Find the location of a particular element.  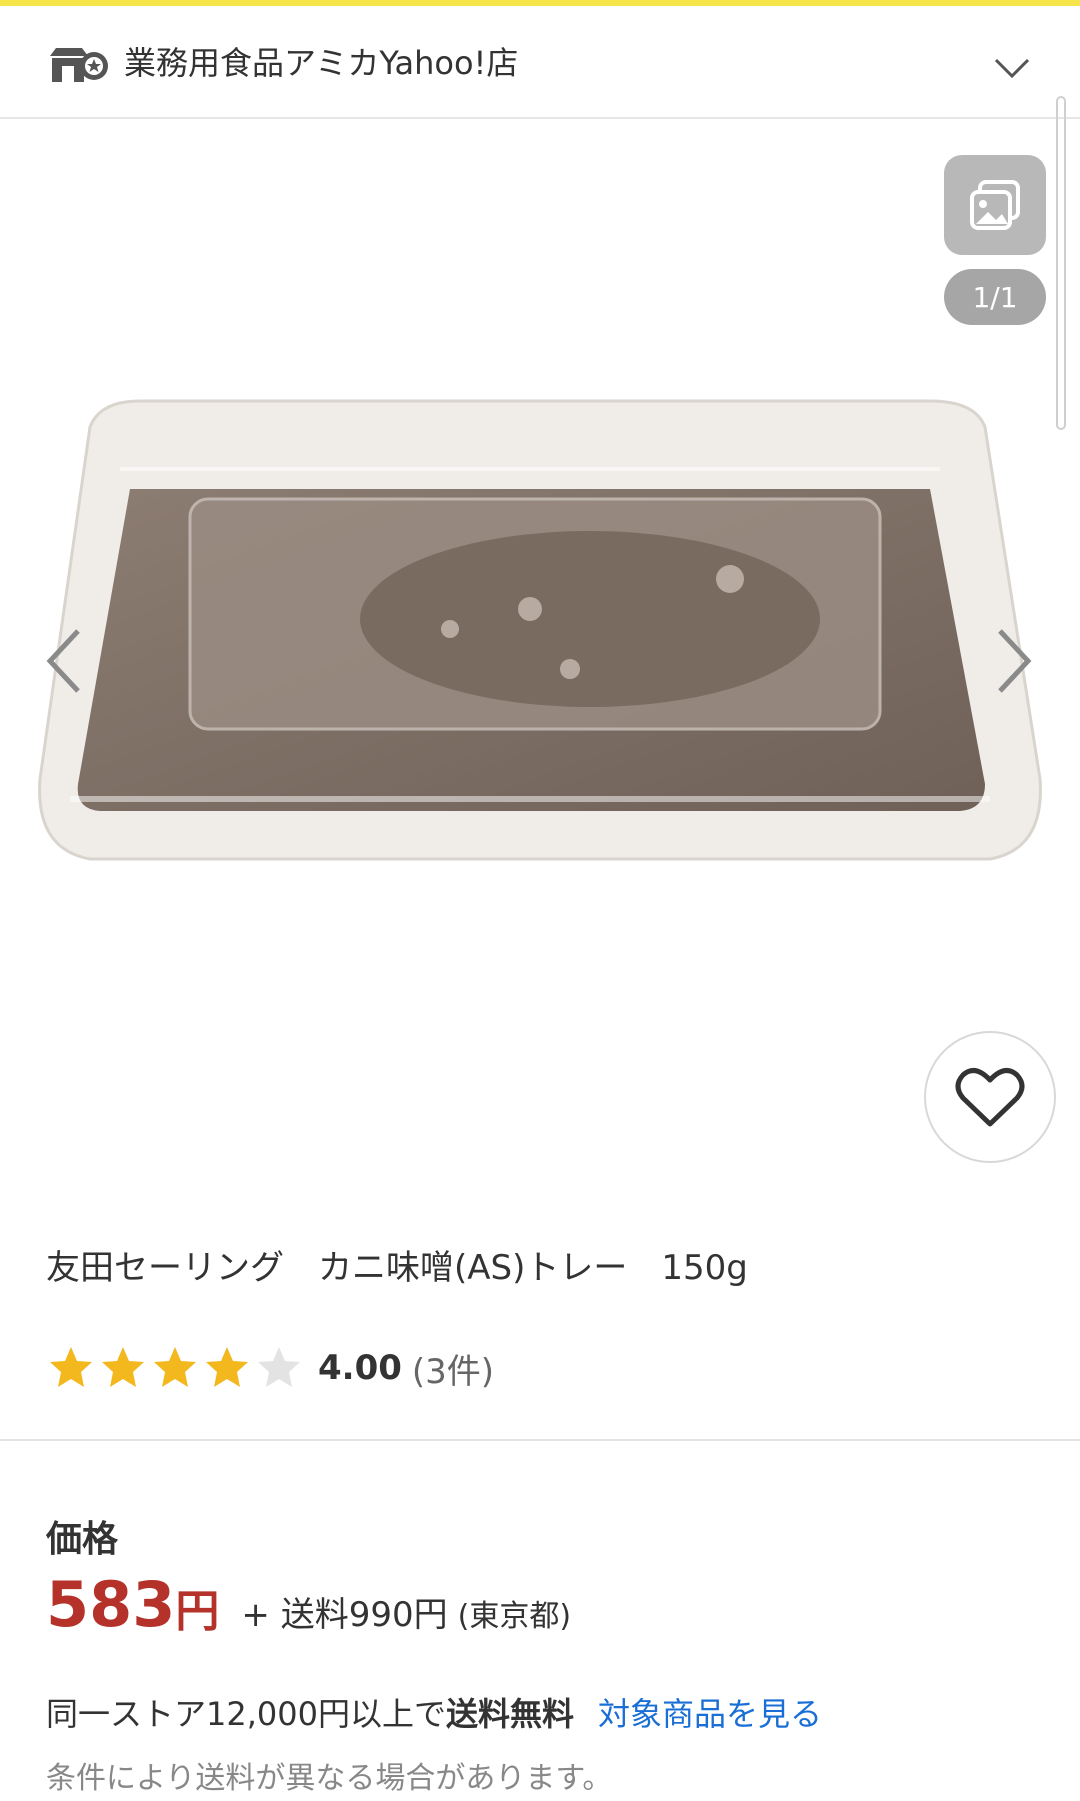

price-unit: 円 is located at coordinates (197, 1611).